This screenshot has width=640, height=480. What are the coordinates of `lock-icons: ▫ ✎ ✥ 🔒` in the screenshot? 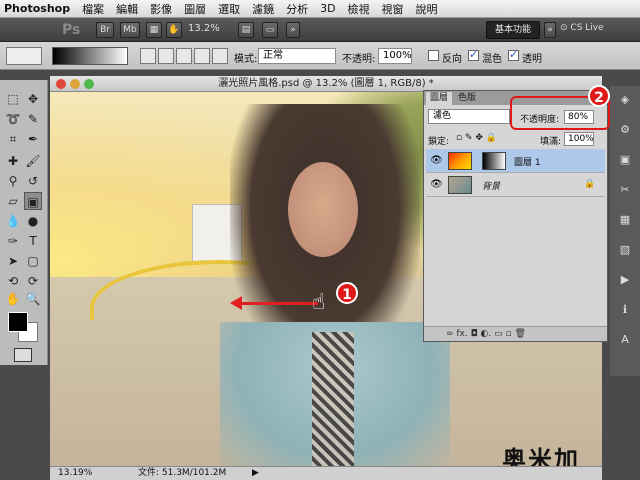 It's located at (476, 138).